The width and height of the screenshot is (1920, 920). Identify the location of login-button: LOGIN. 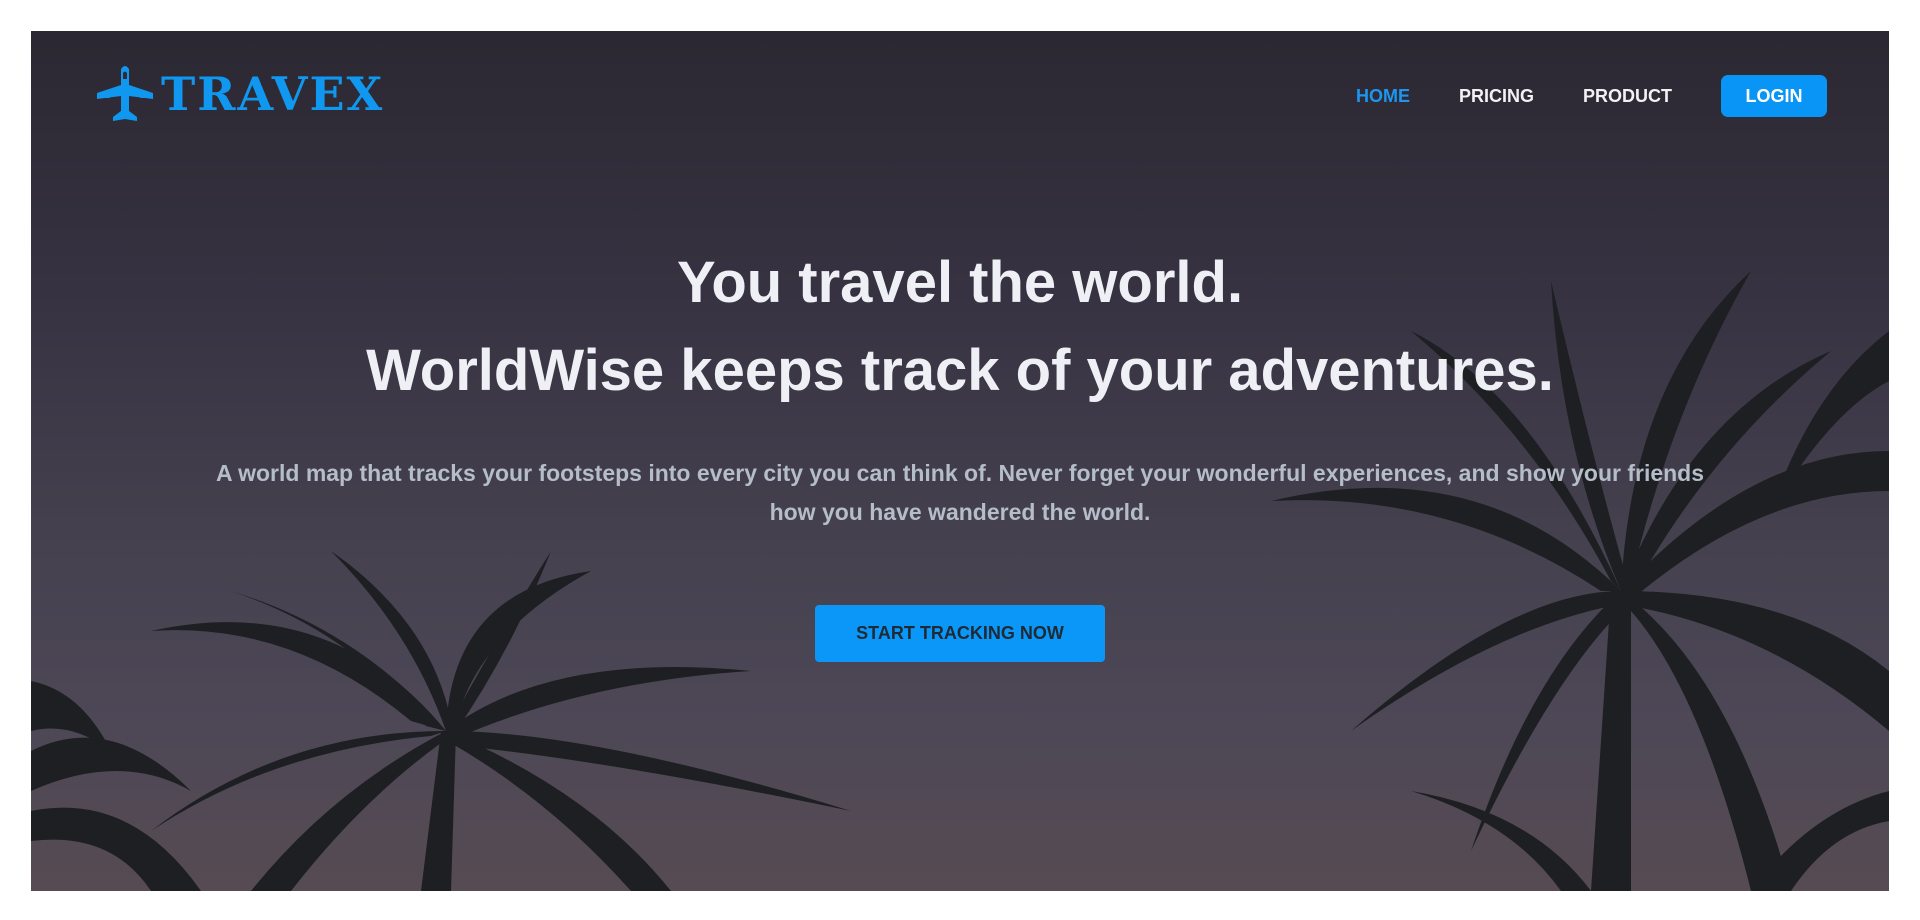
(1774, 96).